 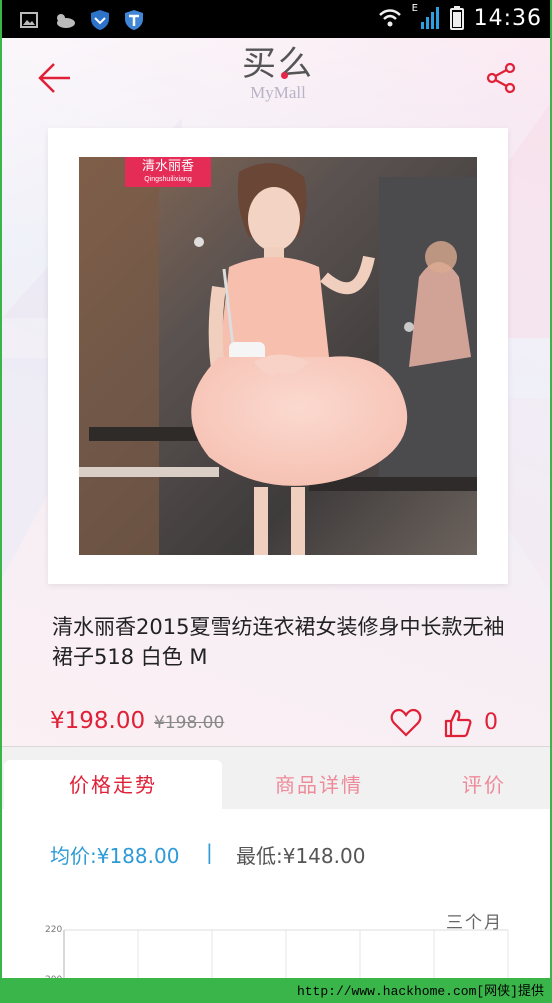 I want to click on battery-icon, so click(x=456, y=18).